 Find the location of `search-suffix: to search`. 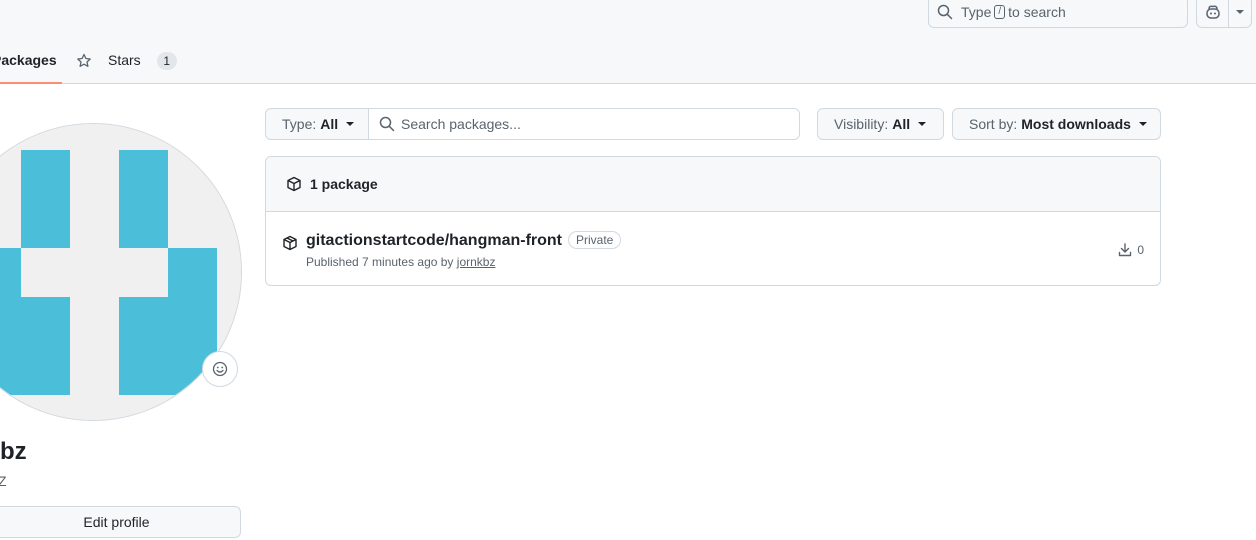

search-suffix: to search is located at coordinates (1037, 12).